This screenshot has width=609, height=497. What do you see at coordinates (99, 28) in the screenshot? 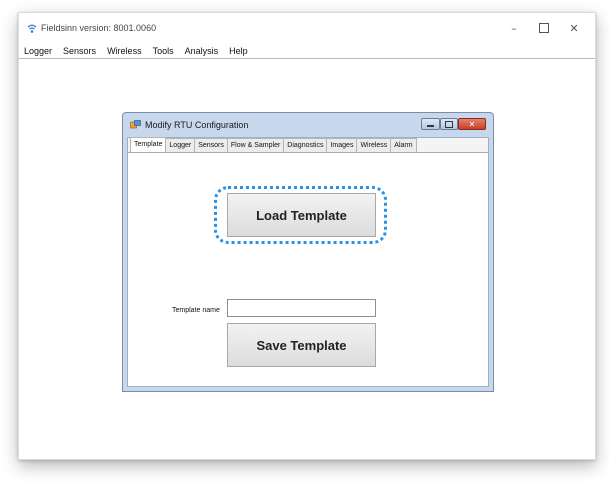
I see `app-title: Fieldsinn version: 8001.0060` at bounding box center [99, 28].